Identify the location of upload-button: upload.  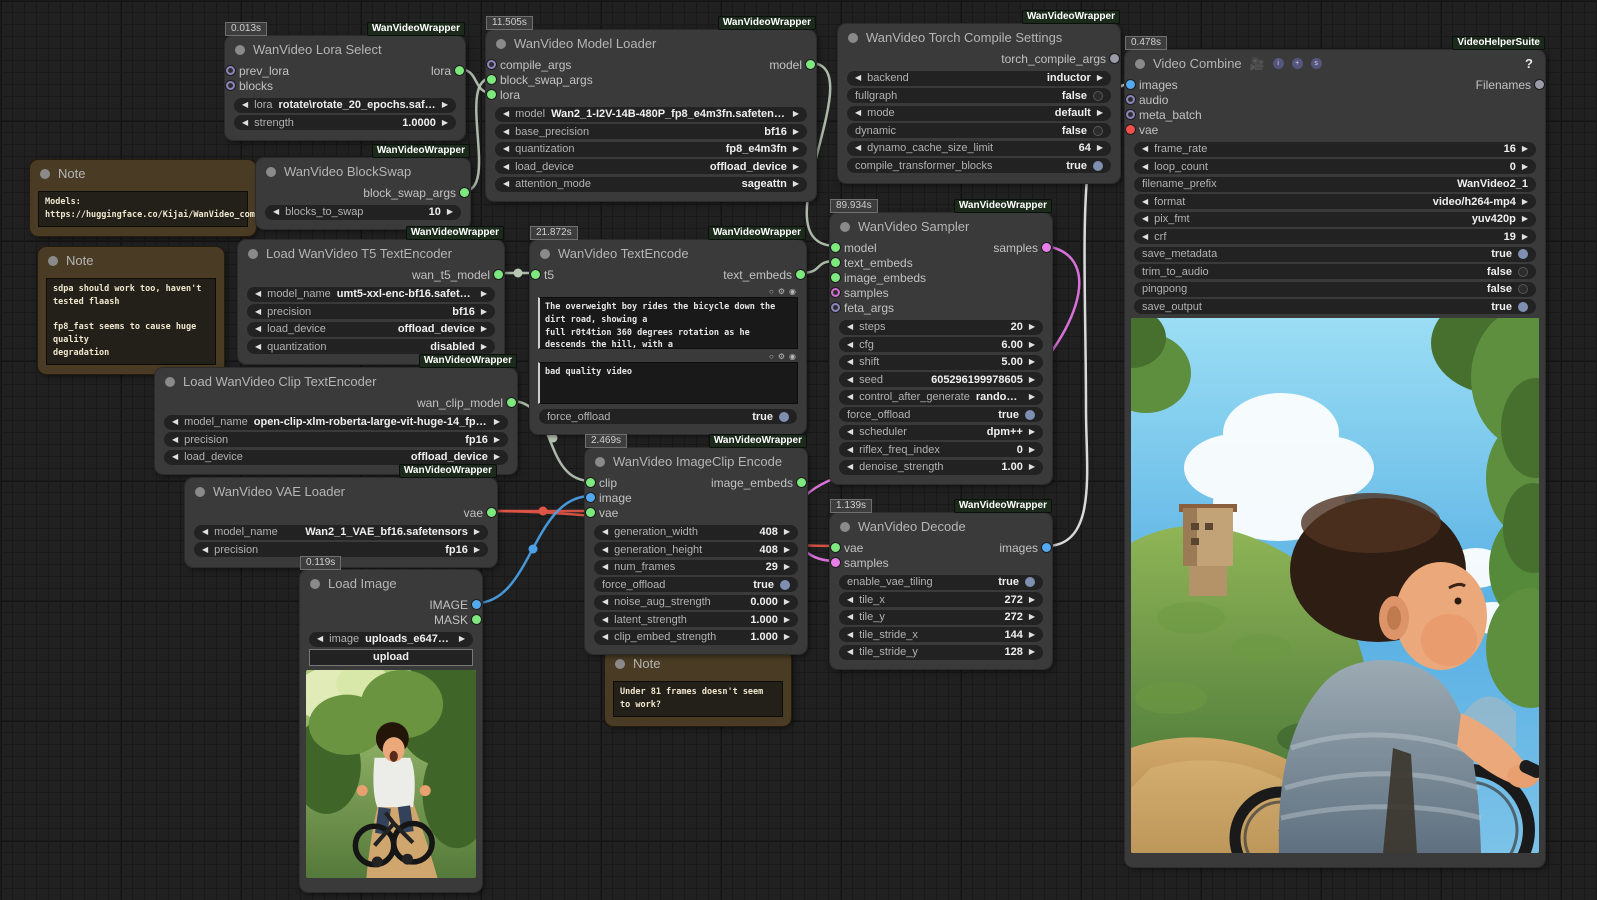
(391, 657).